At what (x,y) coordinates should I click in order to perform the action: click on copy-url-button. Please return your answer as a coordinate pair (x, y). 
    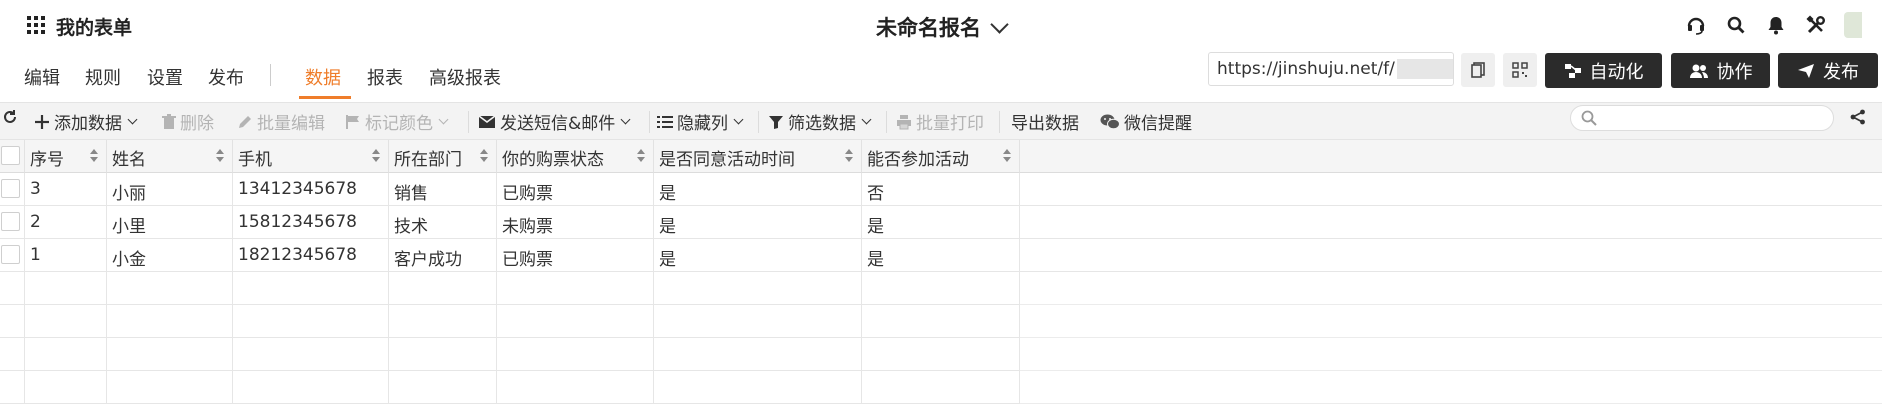
    Looking at the image, I should click on (1478, 70).